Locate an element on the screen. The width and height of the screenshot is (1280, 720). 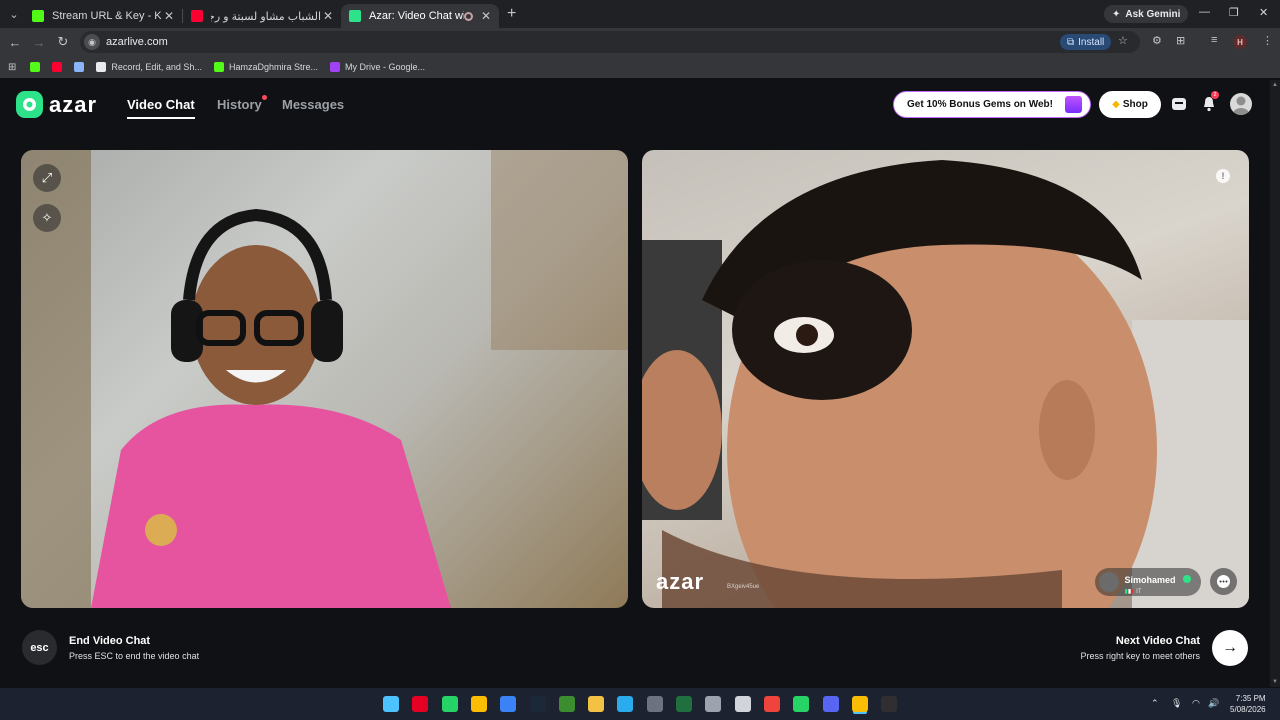
tab-title: Azar: Video Chat with New is located at coordinates (416, 16).